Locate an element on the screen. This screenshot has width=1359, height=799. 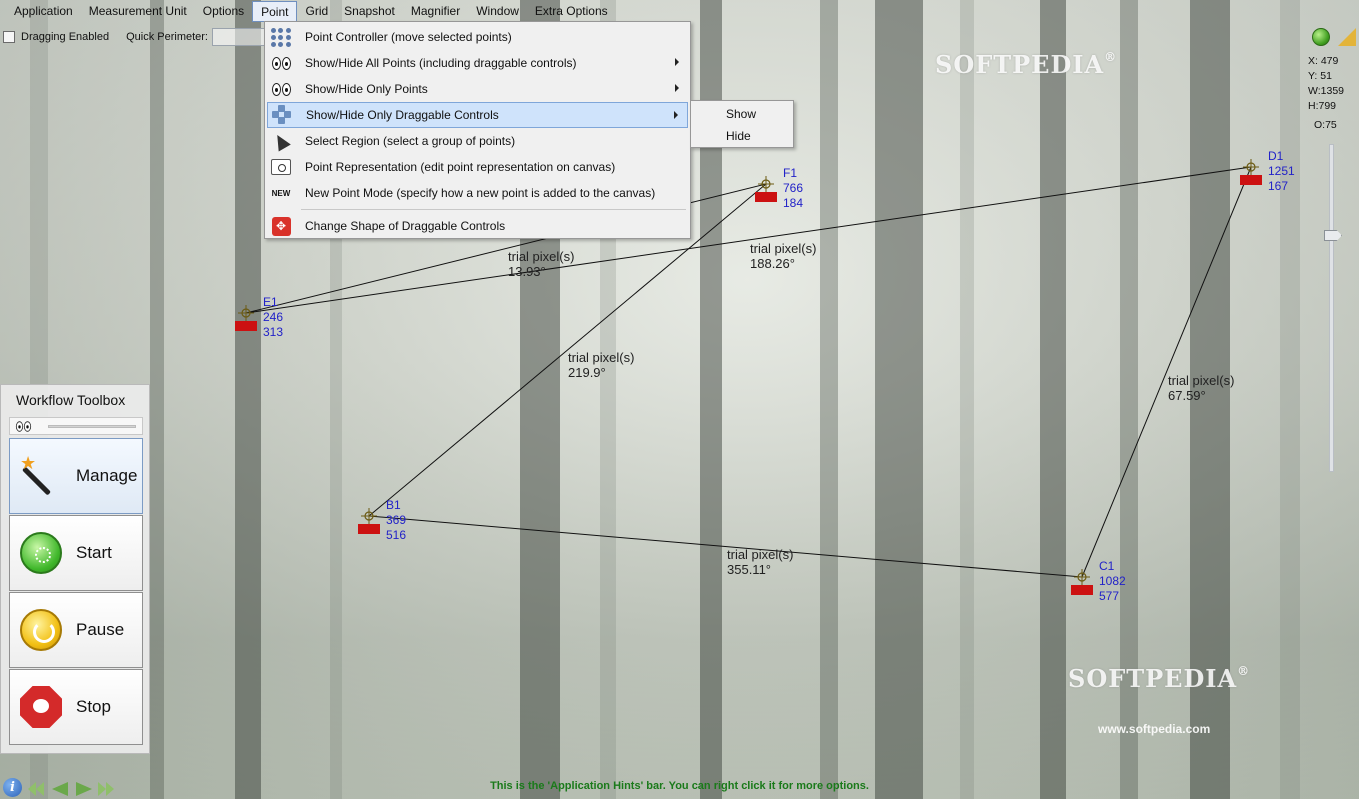
stop-button: Stop is located at coordinates (76, 707).